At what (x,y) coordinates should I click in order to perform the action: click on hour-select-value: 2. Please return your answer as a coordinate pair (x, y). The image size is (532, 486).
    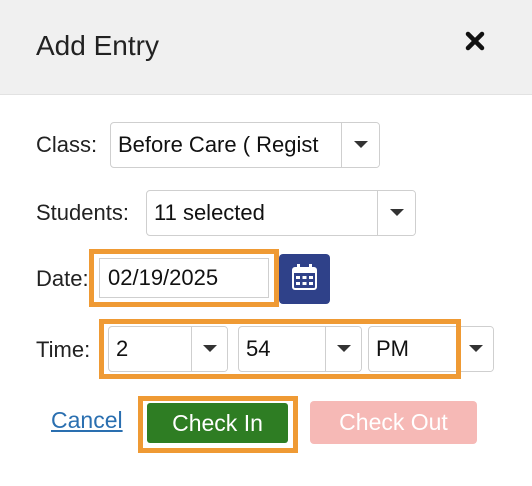
    Looking at the image, I should click on (122, 348).